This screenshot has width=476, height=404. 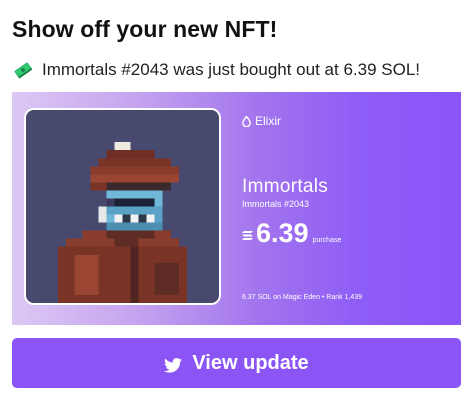 I want to click on price-value: 6.39, so click(x=282, y=233).